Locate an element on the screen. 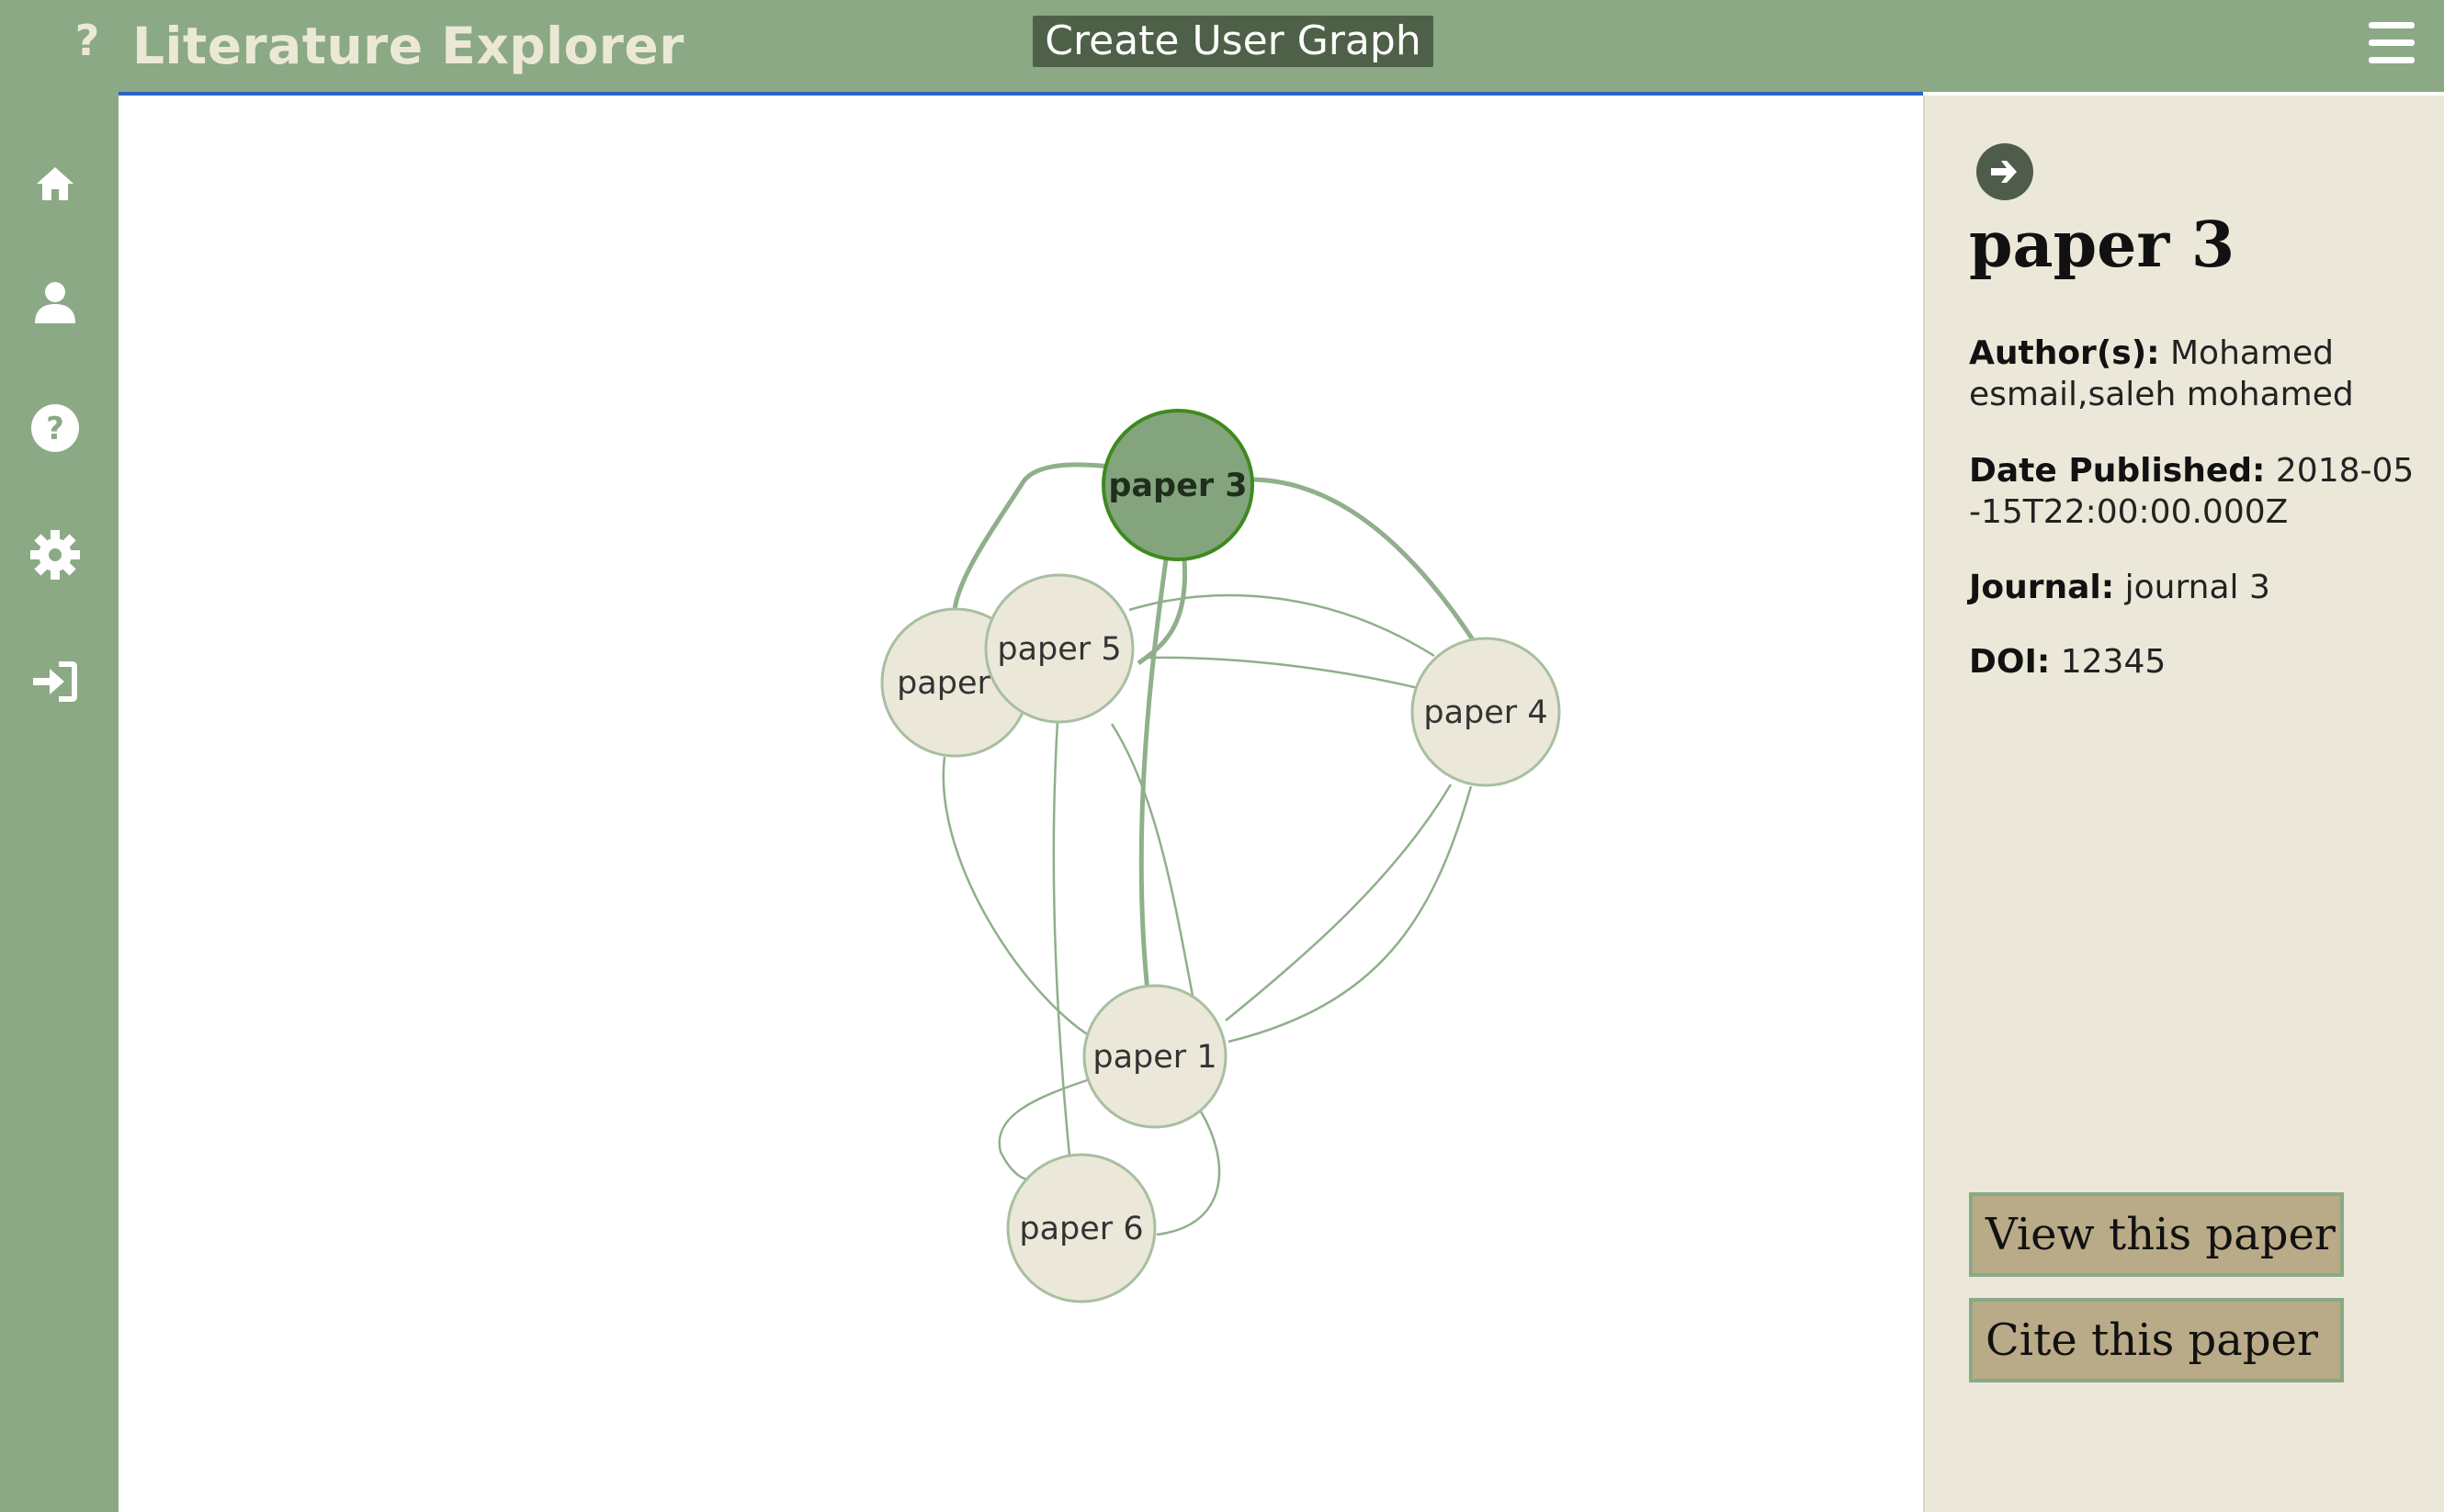 This screenshot has height=1512, width=2444. app-title: Literature Explorer is located at coordinates (409, 46).